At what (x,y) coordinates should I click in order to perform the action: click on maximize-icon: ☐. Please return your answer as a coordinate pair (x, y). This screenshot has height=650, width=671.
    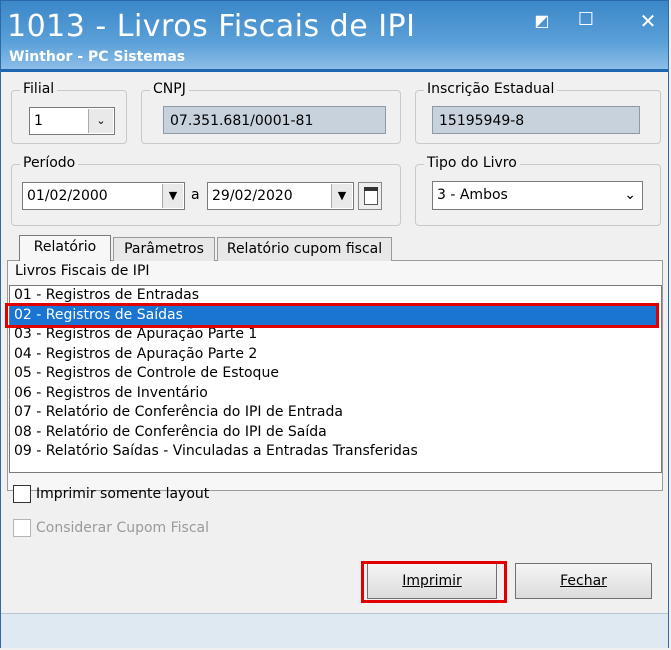
    Looking at the image, I should click on (586, 20).